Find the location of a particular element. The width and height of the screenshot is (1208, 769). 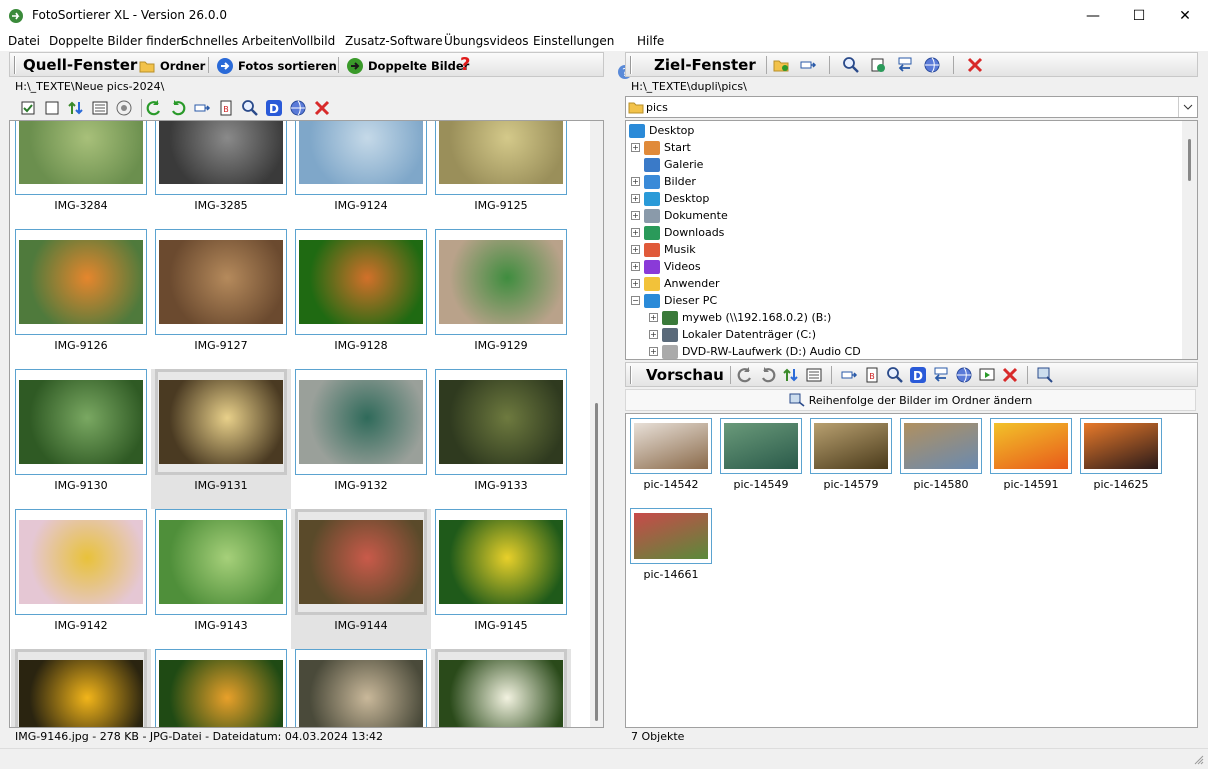

source-thumbnail: IMG-9147 is located at coordinates (221, 688).